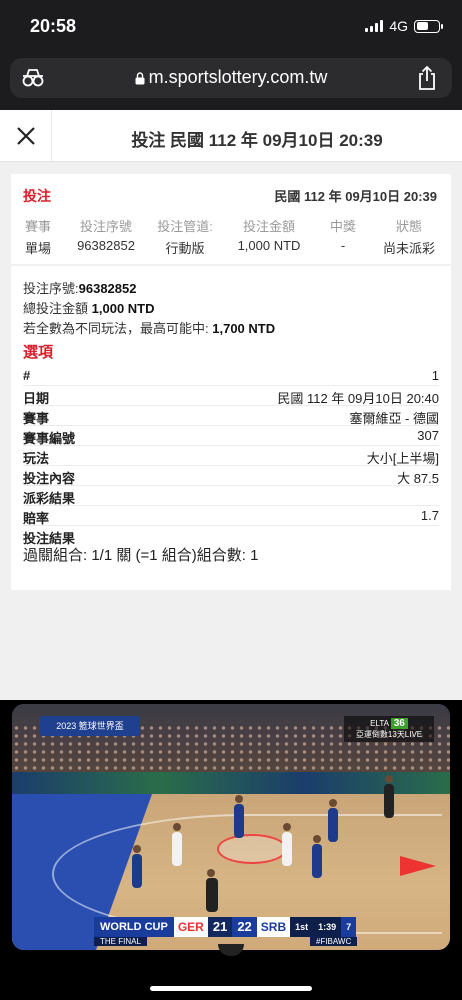  Describe the element at coordinates (190, 927) in the screenshot. I see `scorebug-team1: GER` at that location.